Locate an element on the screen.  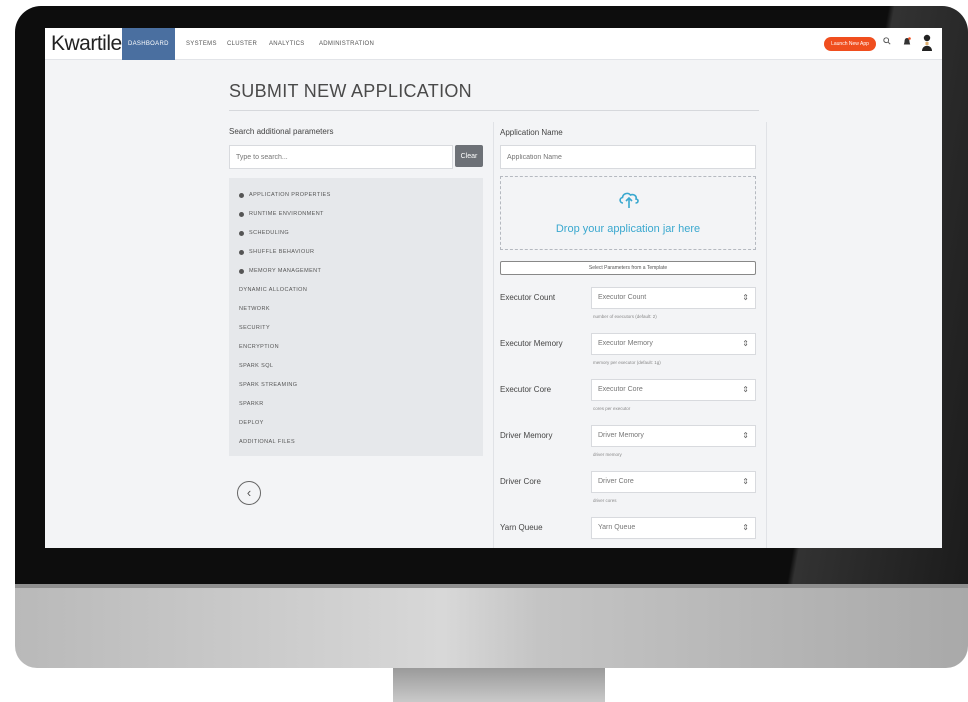
driver-core-hint: driver cores is located at coordinates (605, 500).